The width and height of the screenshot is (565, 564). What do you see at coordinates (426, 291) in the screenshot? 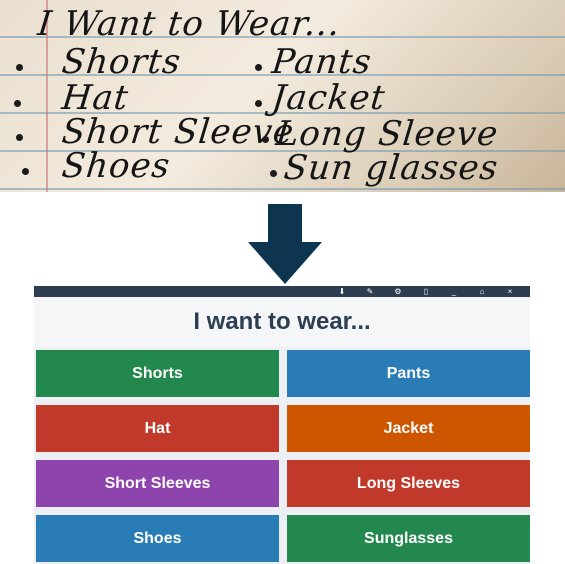
I see `chart-icon: ▯` at bounding box center [426, 291].